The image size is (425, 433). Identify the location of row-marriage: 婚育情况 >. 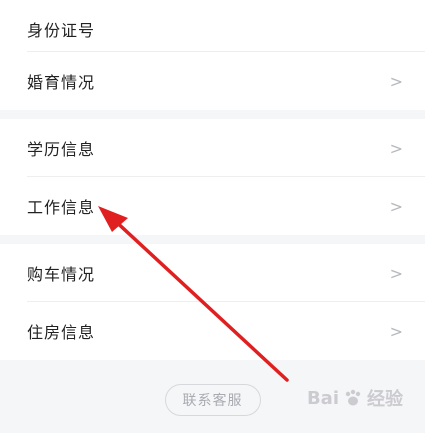
(212, 81).